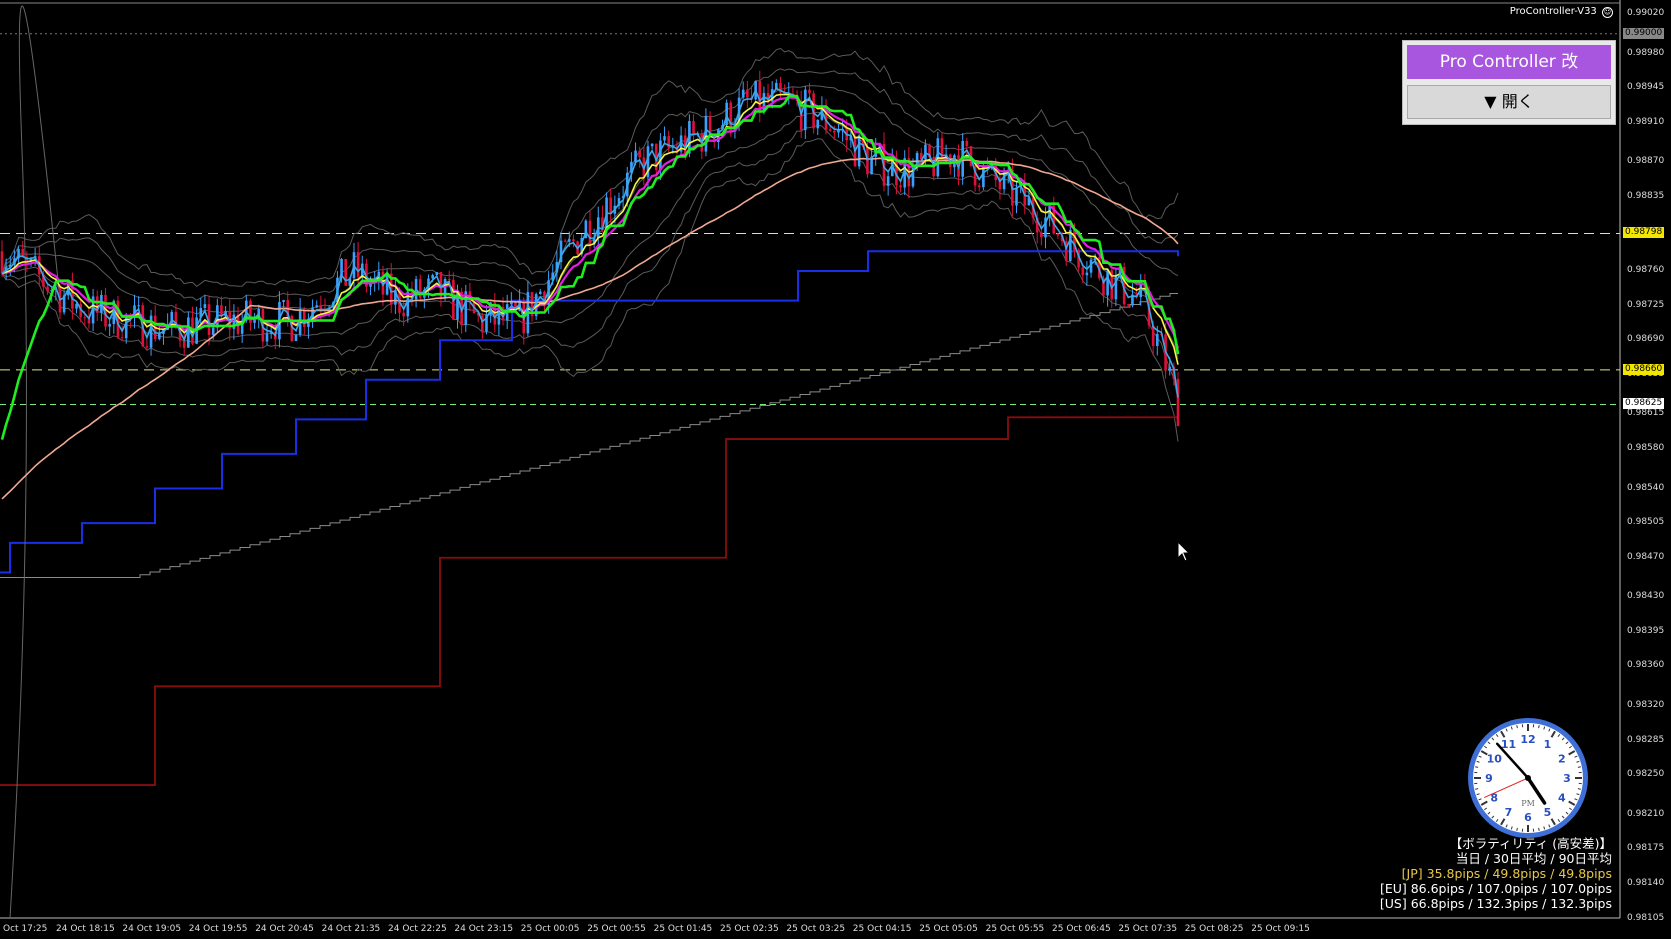 This screenshot has width=1671, height=939. Describe the element at coordinates (1533, 858) in the screenshot. I see `volatility-subtitle: 当日 / 30日平均 / 90日平均` at that location.